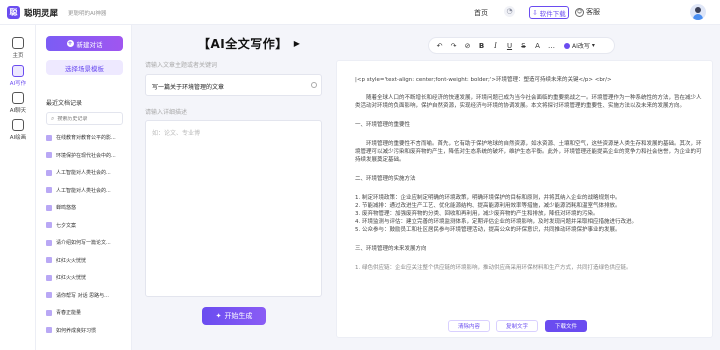 The image size is (720, 350). I want to click on pen-icon, so click(18, 71).